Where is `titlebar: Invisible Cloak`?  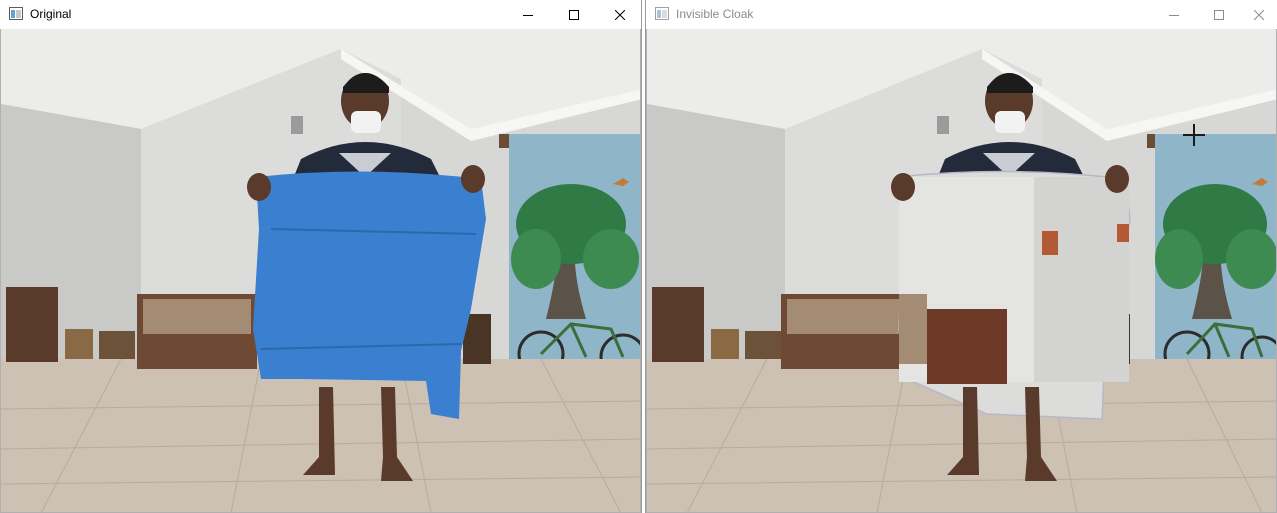
titlebar: Invisible Cloak is located at coordinates (961, 14).